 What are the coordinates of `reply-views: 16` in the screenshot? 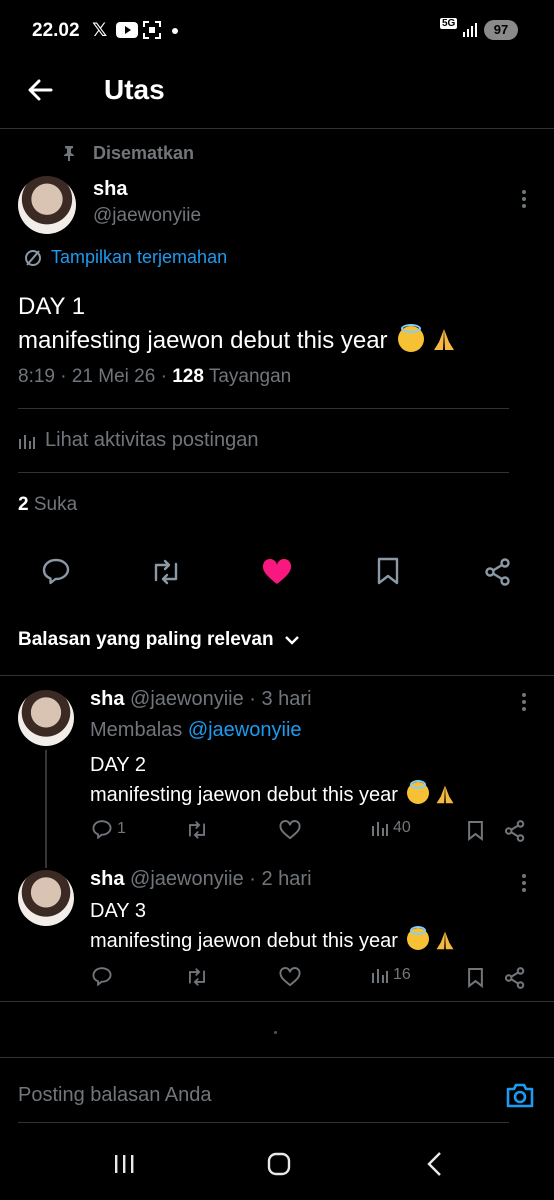 It's located at (391, 975).